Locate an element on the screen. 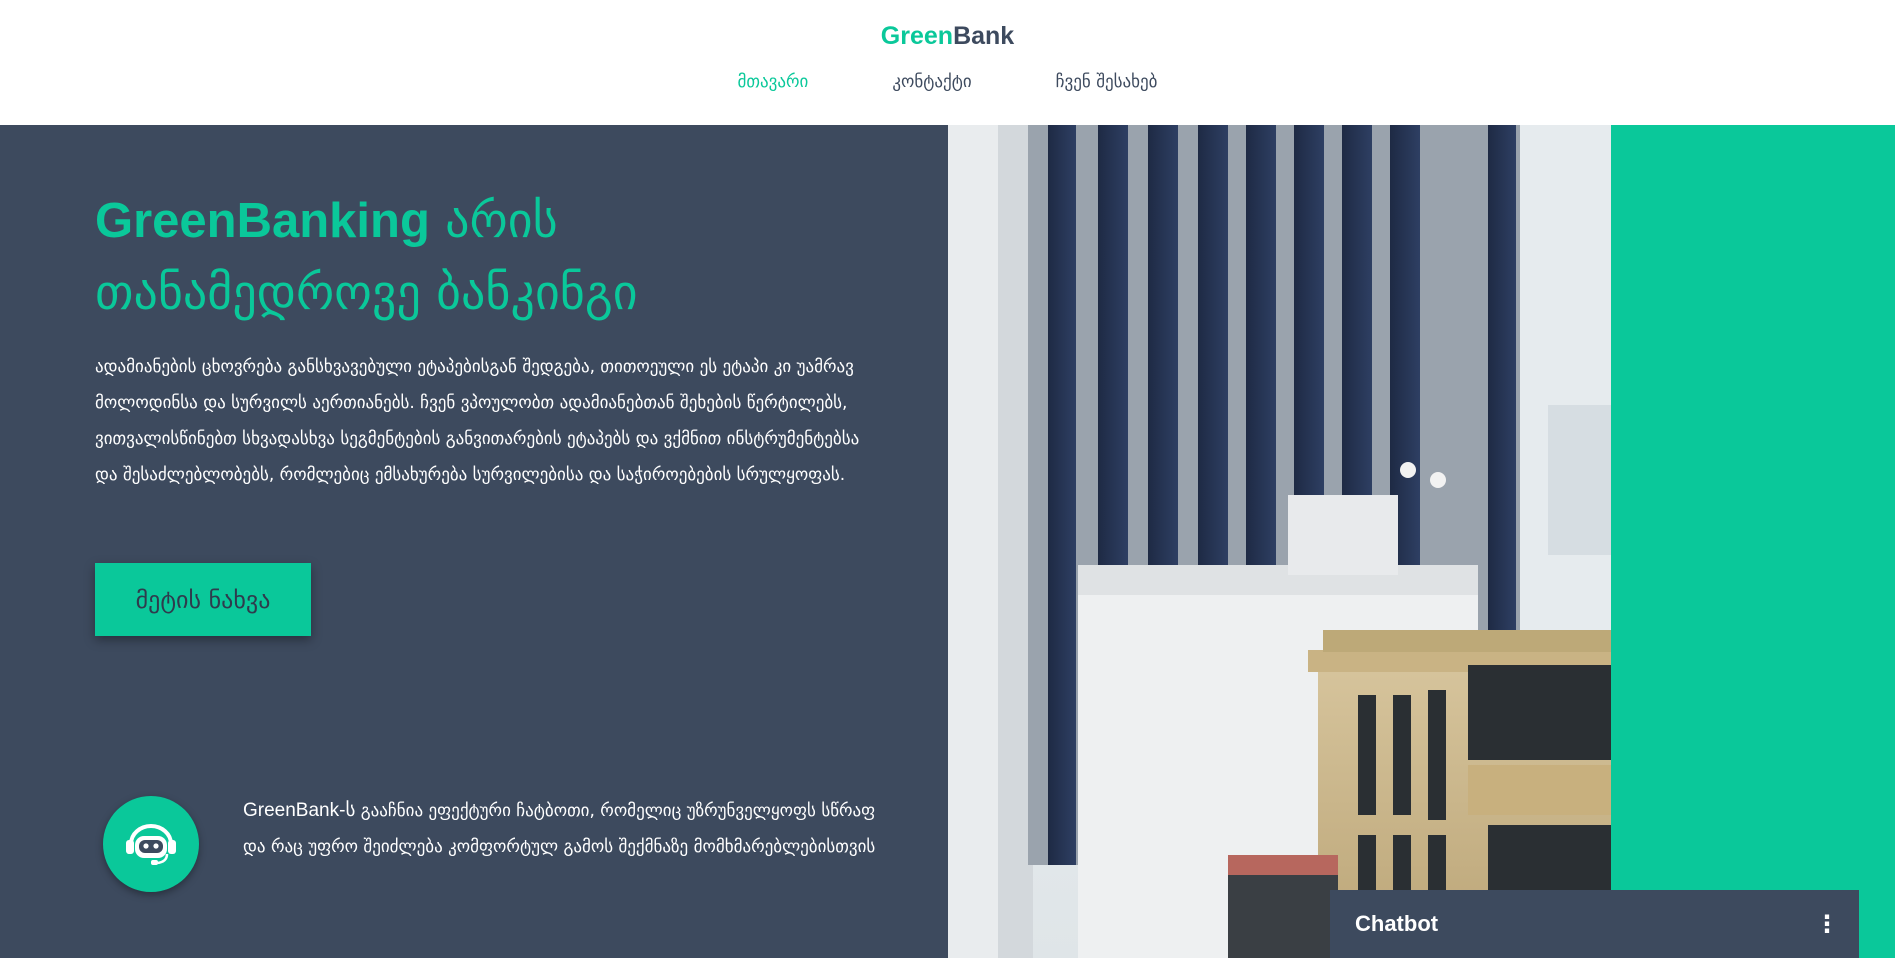  robot-icon is located at coordinates (151, 844).